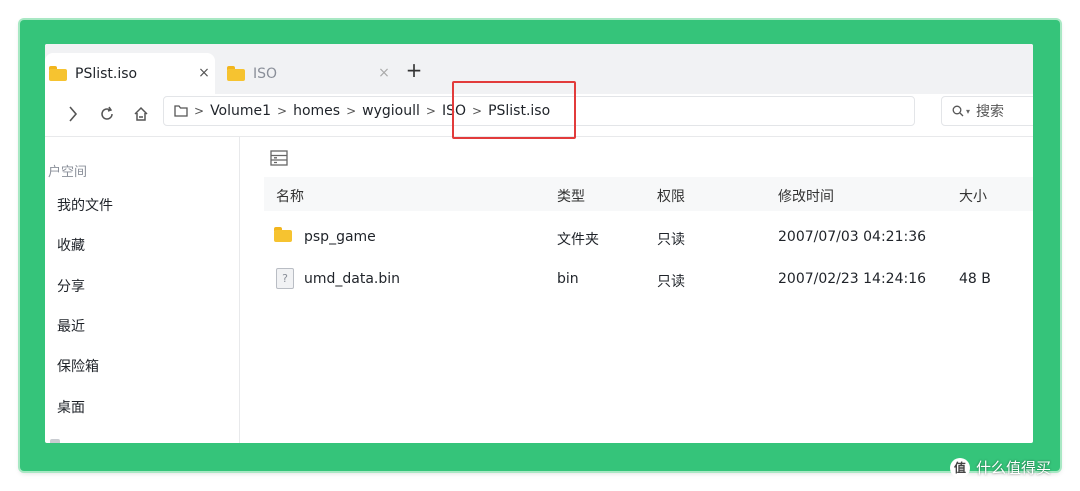 The image size is (1080, 491). Describe the element at coordinates (85, 205) in the screenshot. I see `sidebar-item-my-files: 我的文件` at that location.